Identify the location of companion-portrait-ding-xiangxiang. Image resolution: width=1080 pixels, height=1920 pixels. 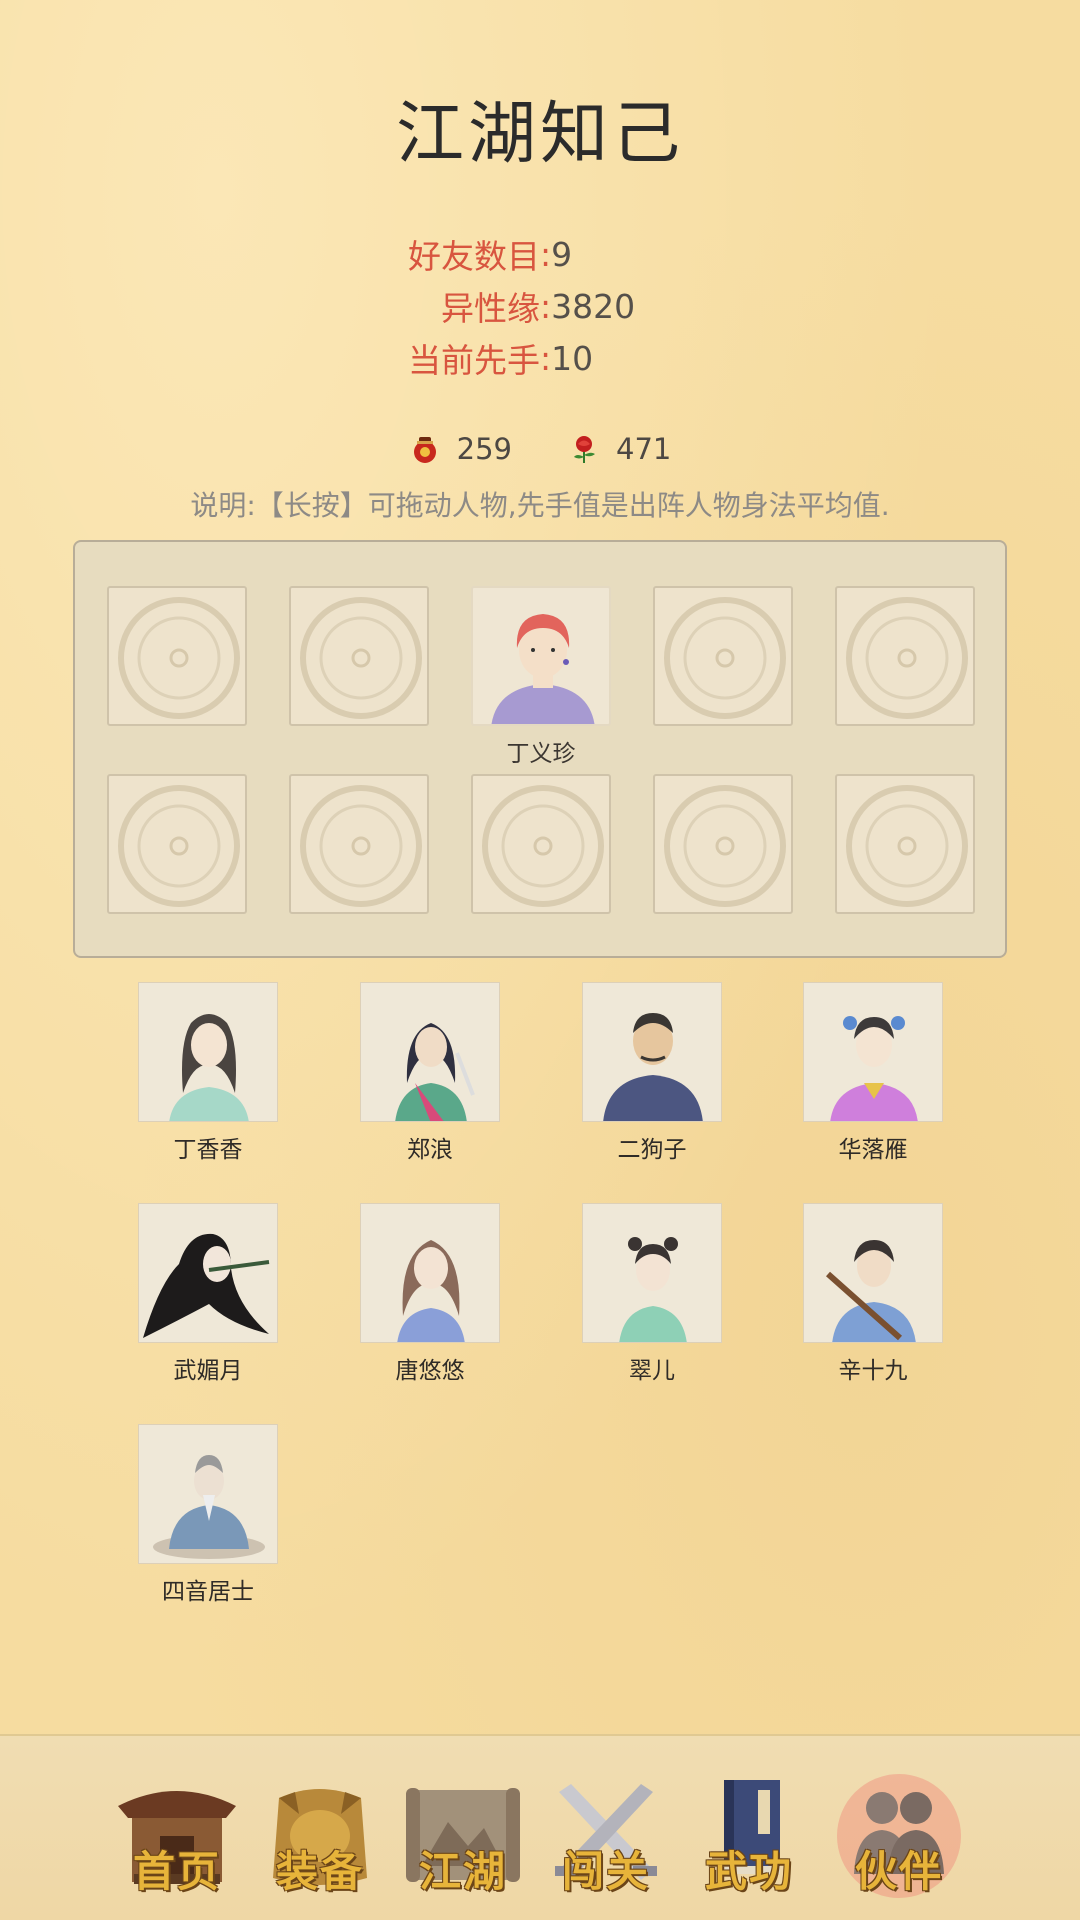
(208, 1052).